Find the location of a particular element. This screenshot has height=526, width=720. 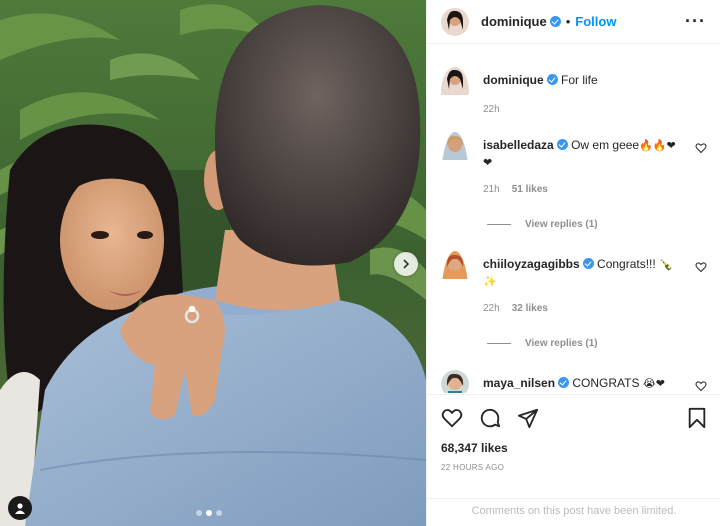

comment-text: CONGRATS is located at coordinates (606, 383).